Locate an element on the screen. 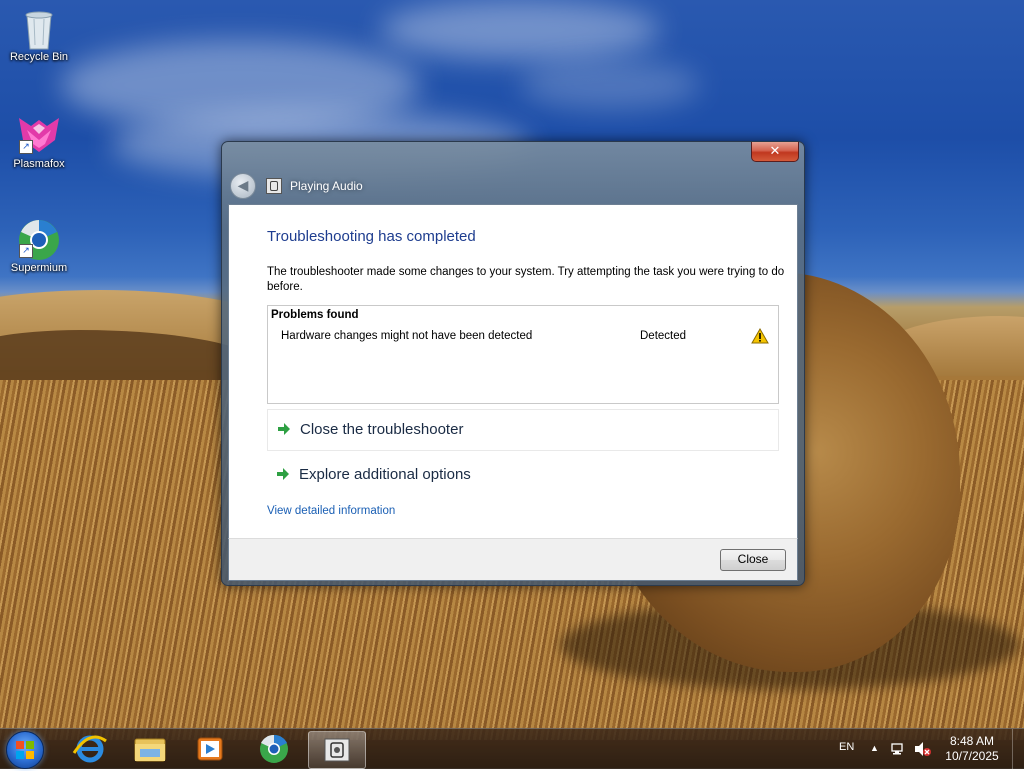 Image resolution: width=1024 pixels, height=771 pixels. clock-time: 8:48 AM is located at coordinates (972, 741).